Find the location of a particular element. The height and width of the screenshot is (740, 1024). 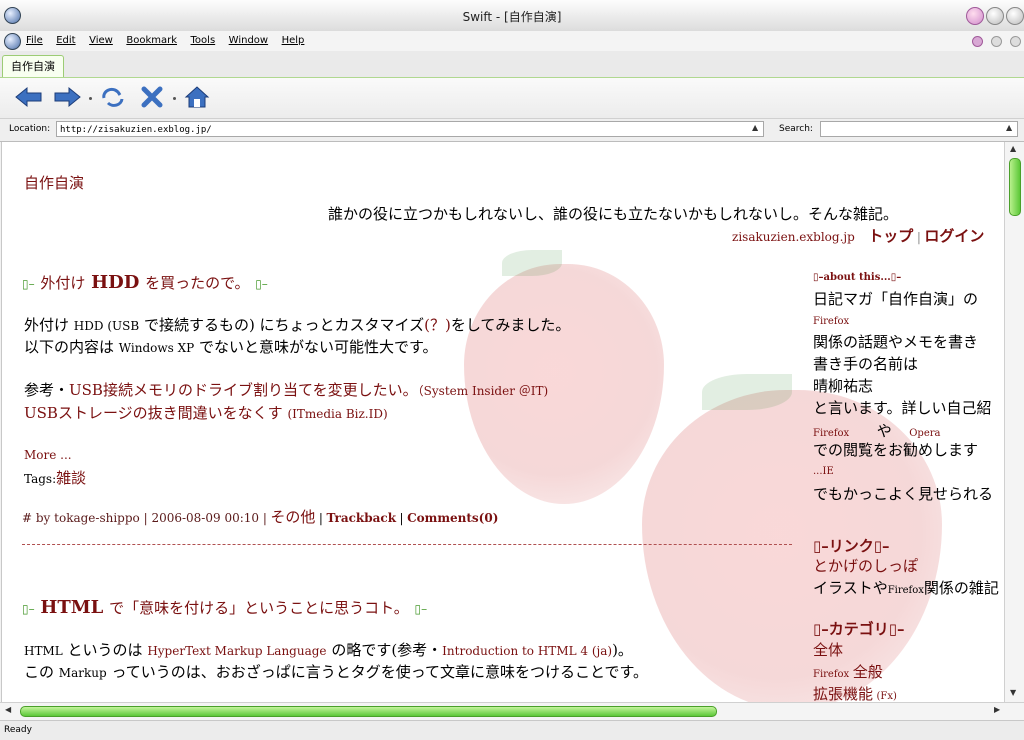

maximize-button is located at coordinates (995, 16).